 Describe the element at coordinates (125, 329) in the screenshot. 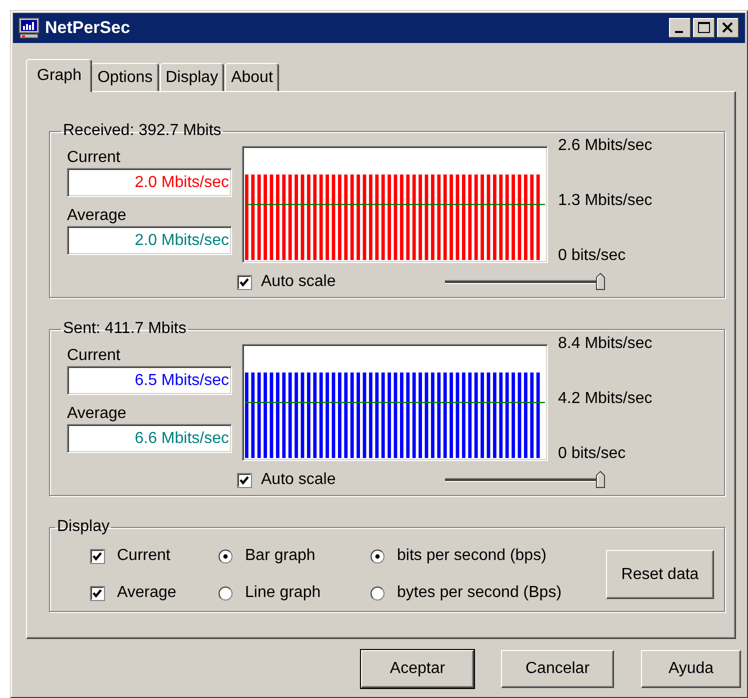

I see `group-title: Sent: 411.7 Mbits` at that location.